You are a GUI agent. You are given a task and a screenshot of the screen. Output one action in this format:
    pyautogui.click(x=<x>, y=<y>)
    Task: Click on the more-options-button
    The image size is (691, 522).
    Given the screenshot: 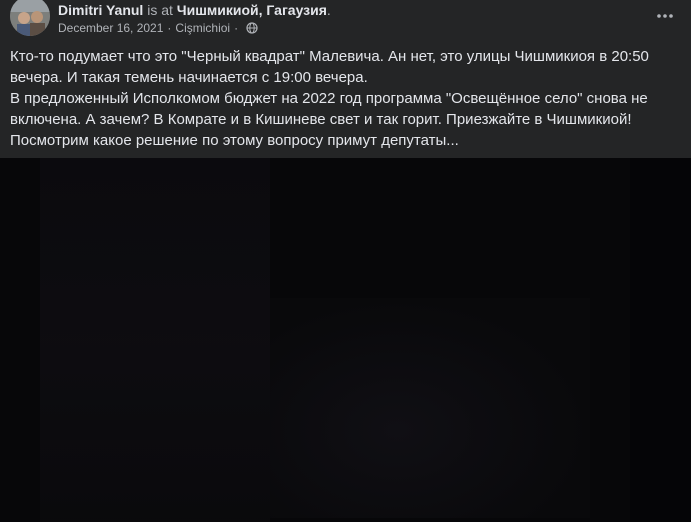 What is the action you would take?
    pyautogui.click(x=665, y=16)
    